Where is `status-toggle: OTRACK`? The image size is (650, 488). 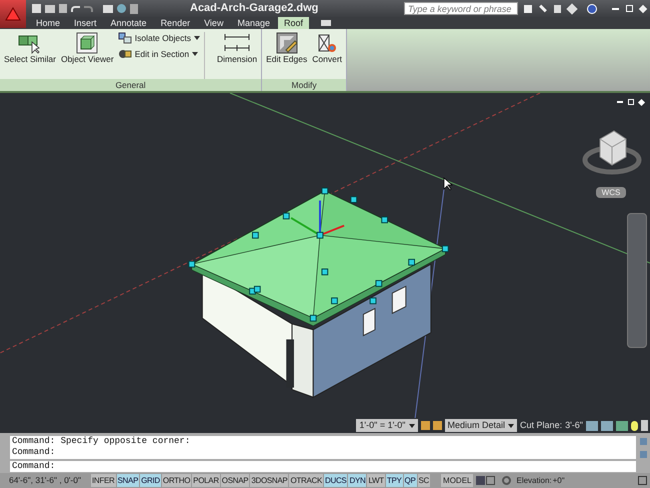
status-toggle: OTRACK is located at coordinates (306, 480).